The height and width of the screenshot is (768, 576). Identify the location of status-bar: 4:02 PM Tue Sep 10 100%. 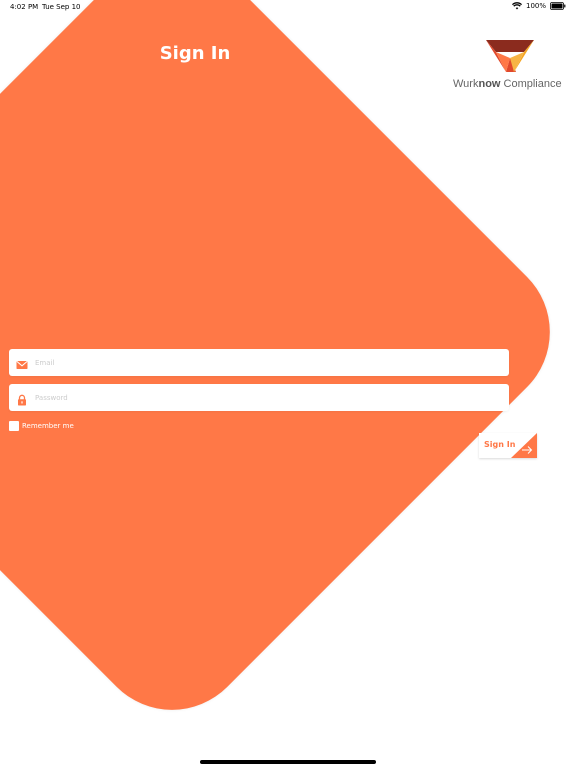
(288, 7).